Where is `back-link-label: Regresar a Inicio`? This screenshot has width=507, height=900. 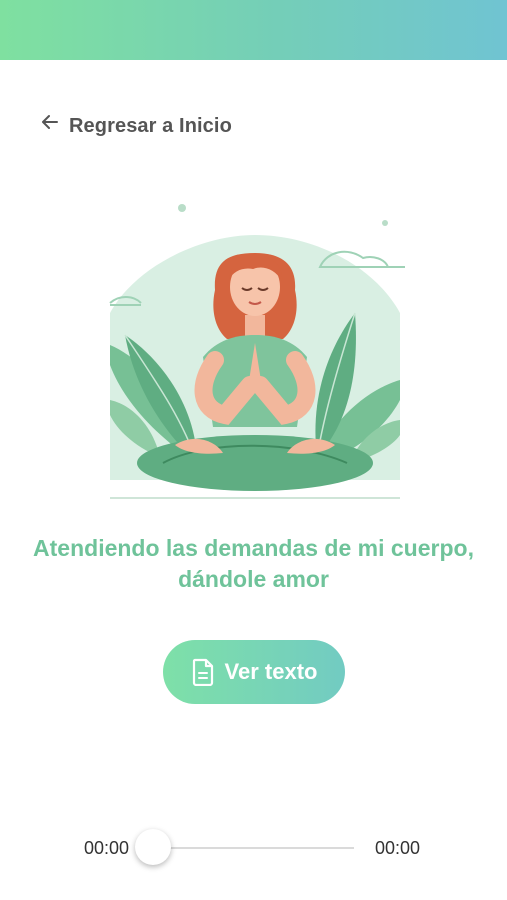 back-link-label: Regresar a Inicio is located at coordinates (150, 125).